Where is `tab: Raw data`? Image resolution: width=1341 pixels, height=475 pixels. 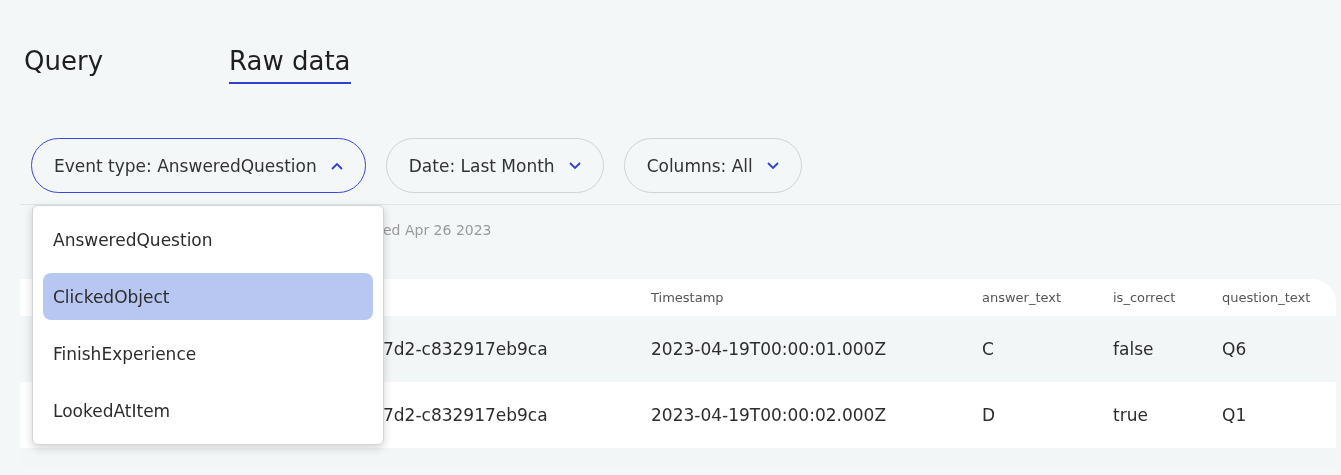 tab: Raw data is located at coordinates (290, 63).